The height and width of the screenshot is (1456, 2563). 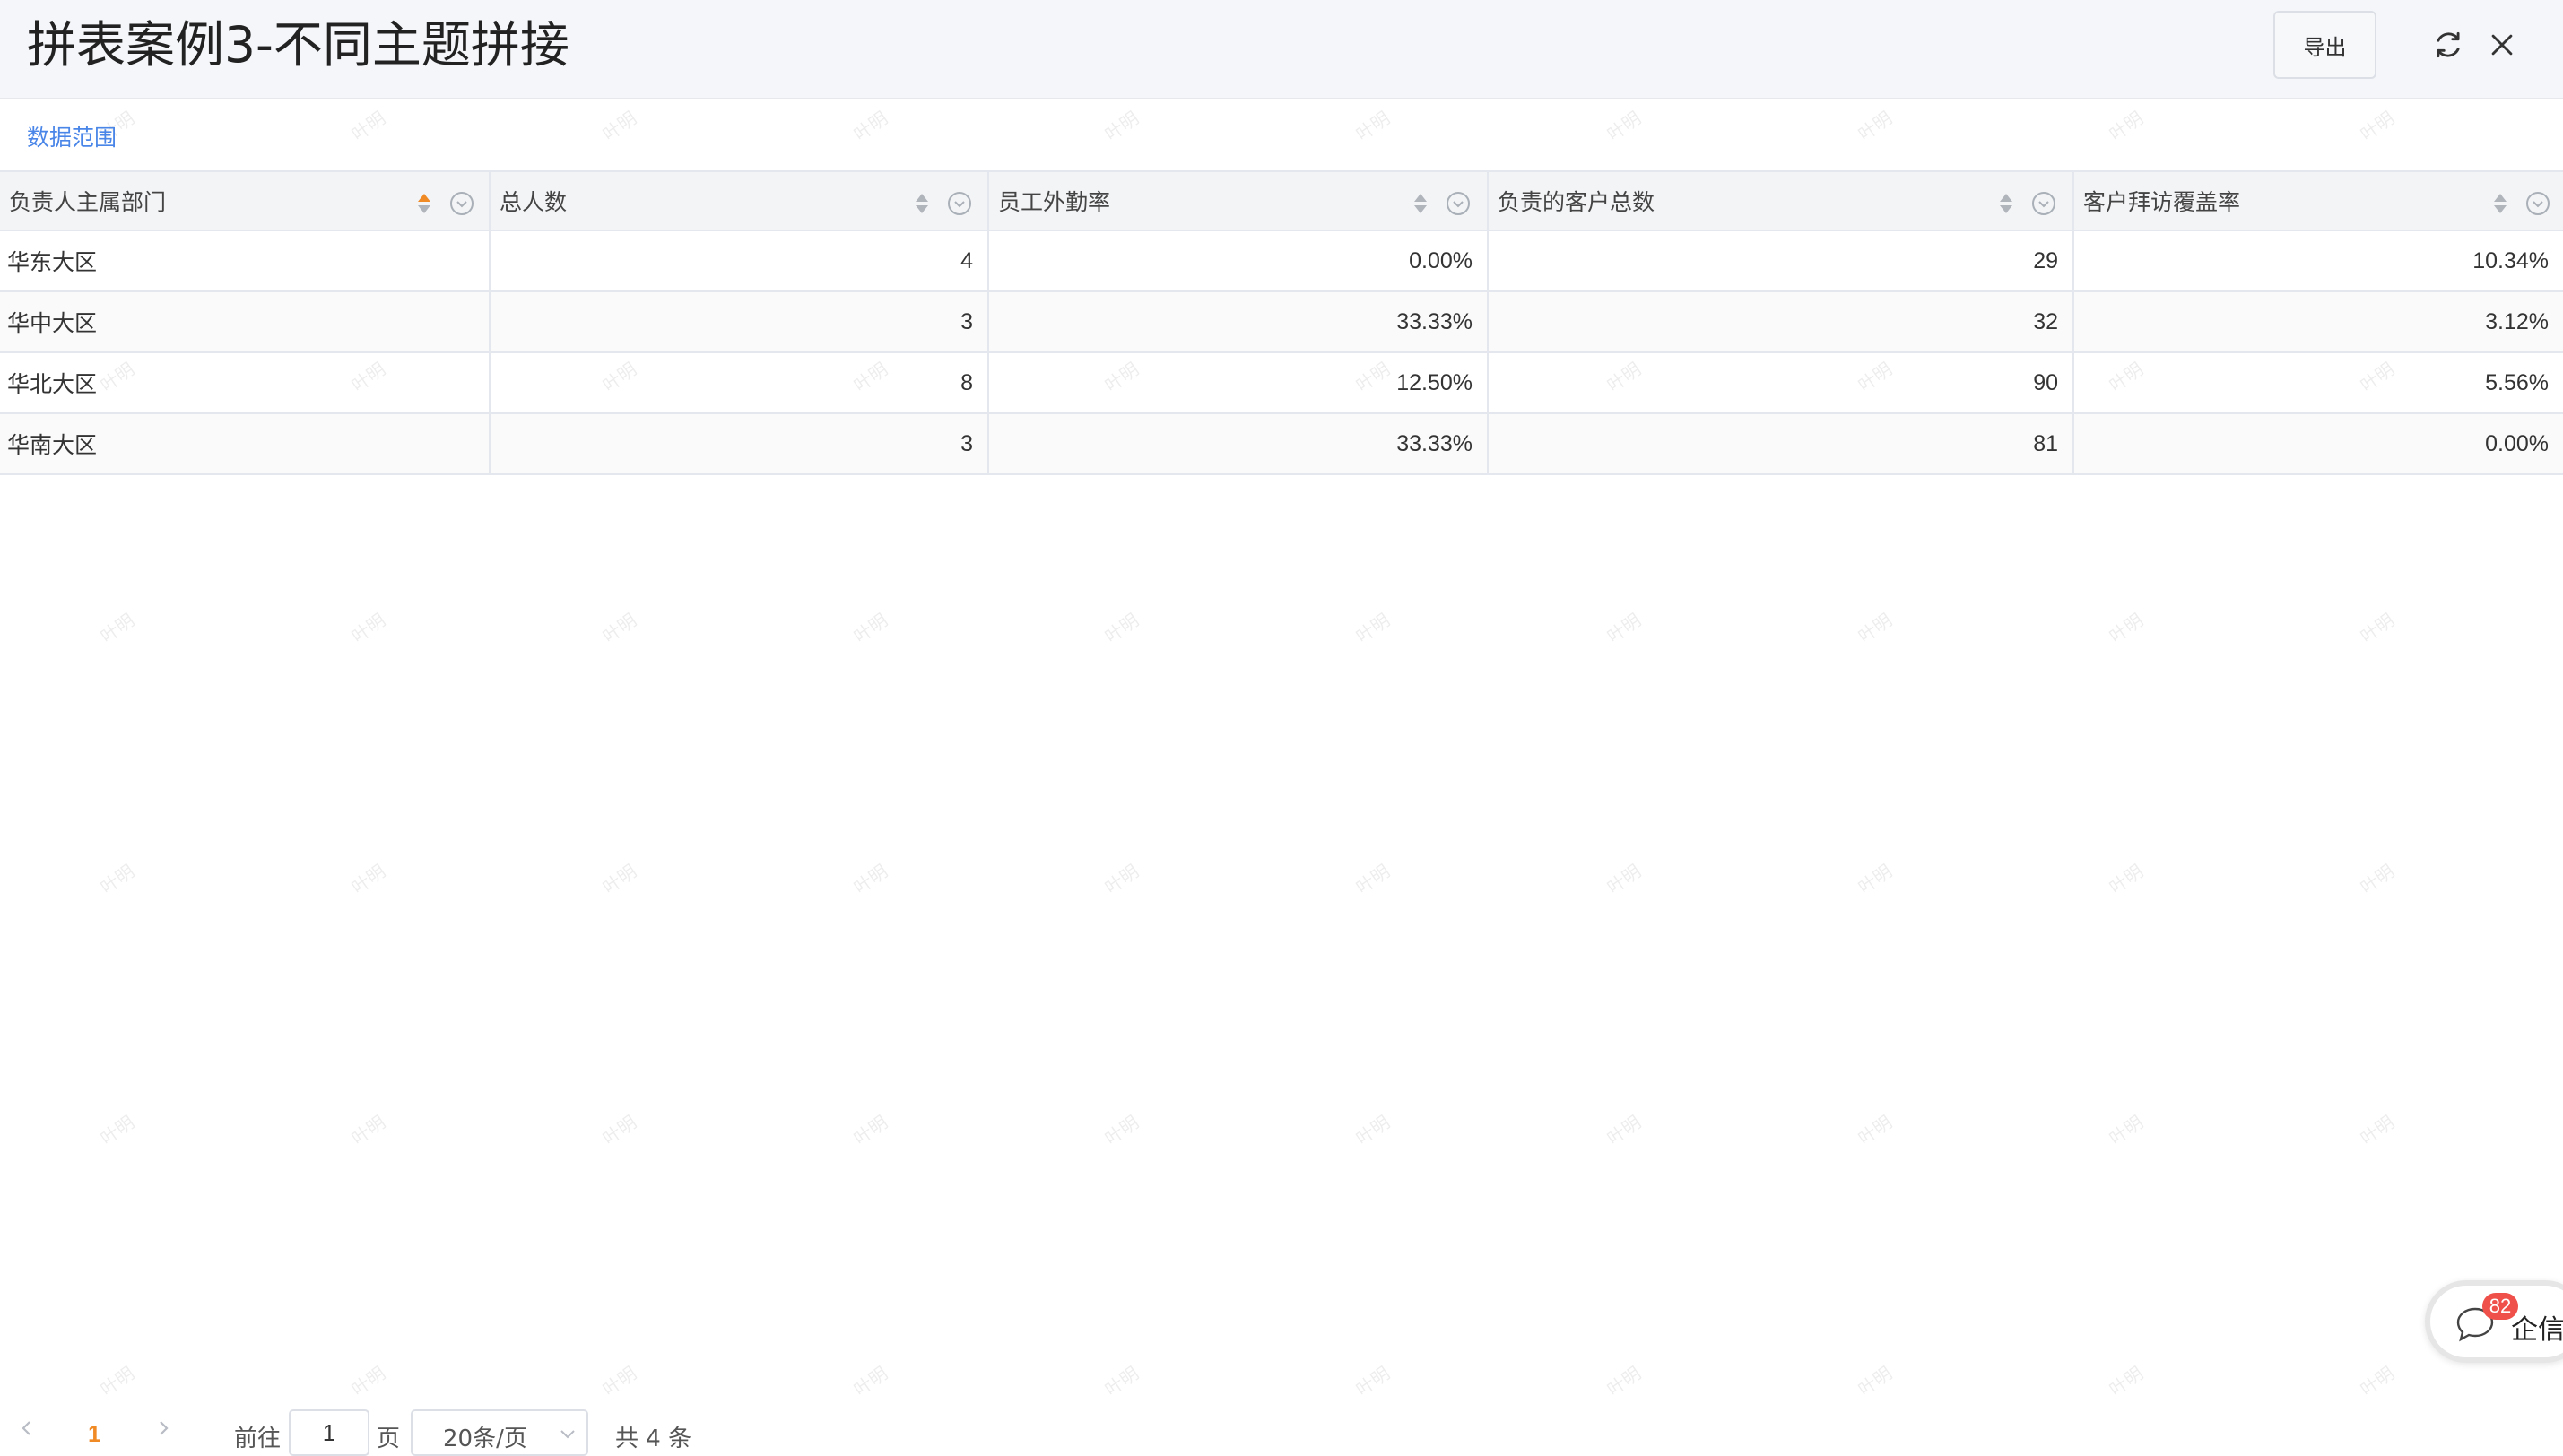 What do you see at coordinates (2494, 1321) in the screenshot?
I see `chat-widget: 82 企信` at bounding box center [2494, 1321].